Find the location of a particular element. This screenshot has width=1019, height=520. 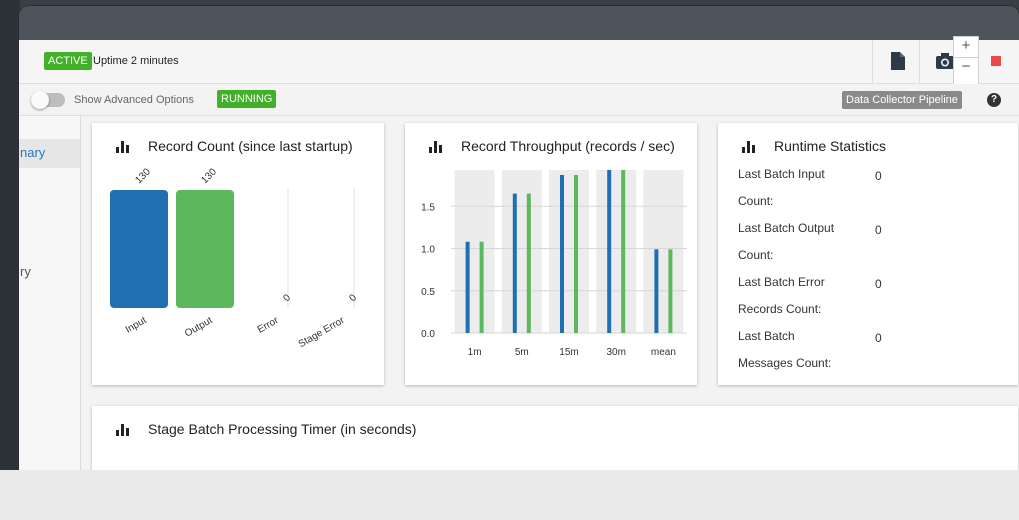

x-tick-label: 1m is located at coordinates (475, 352).